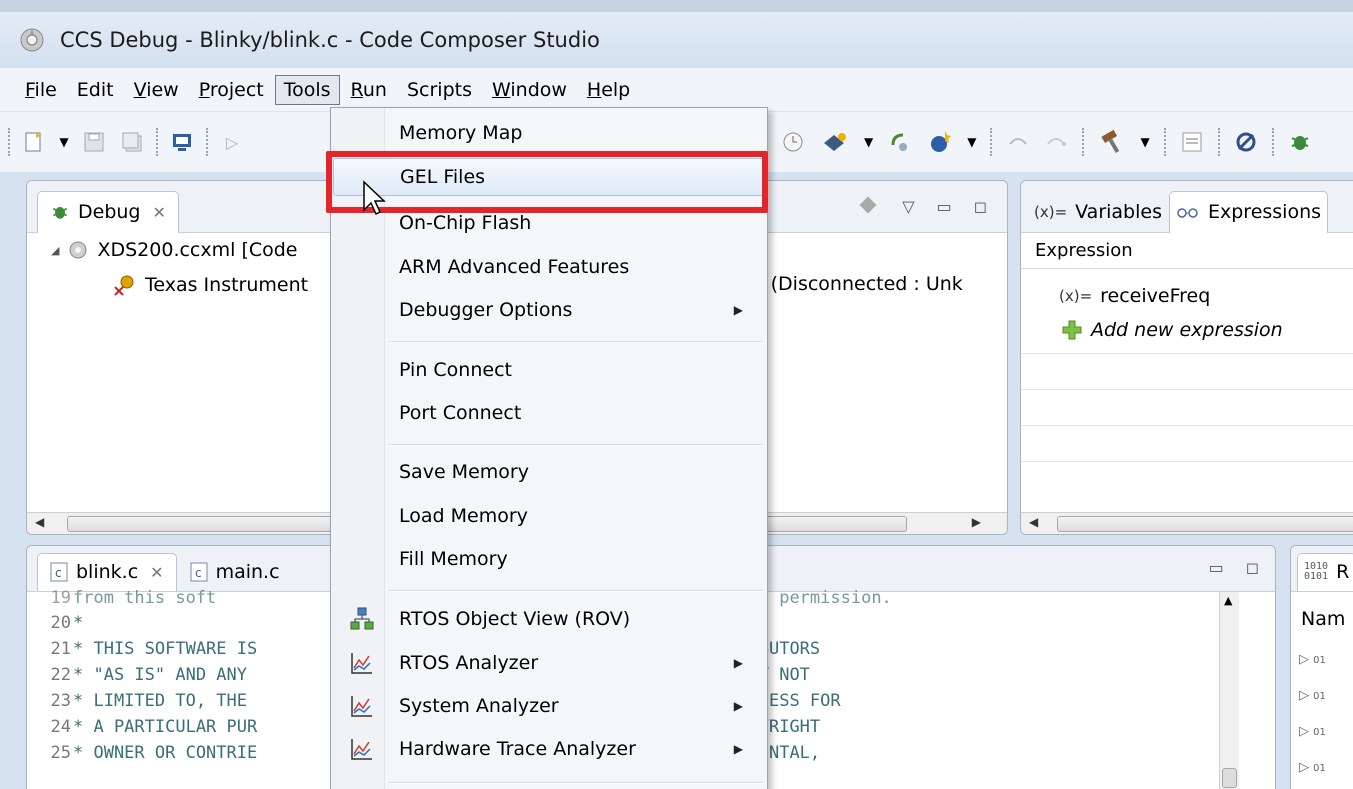 The height and width of the screenshot is (789, 1353). I want to click on menu-item-system-analyzer: System Analyzer ▶, so click(549, 706).